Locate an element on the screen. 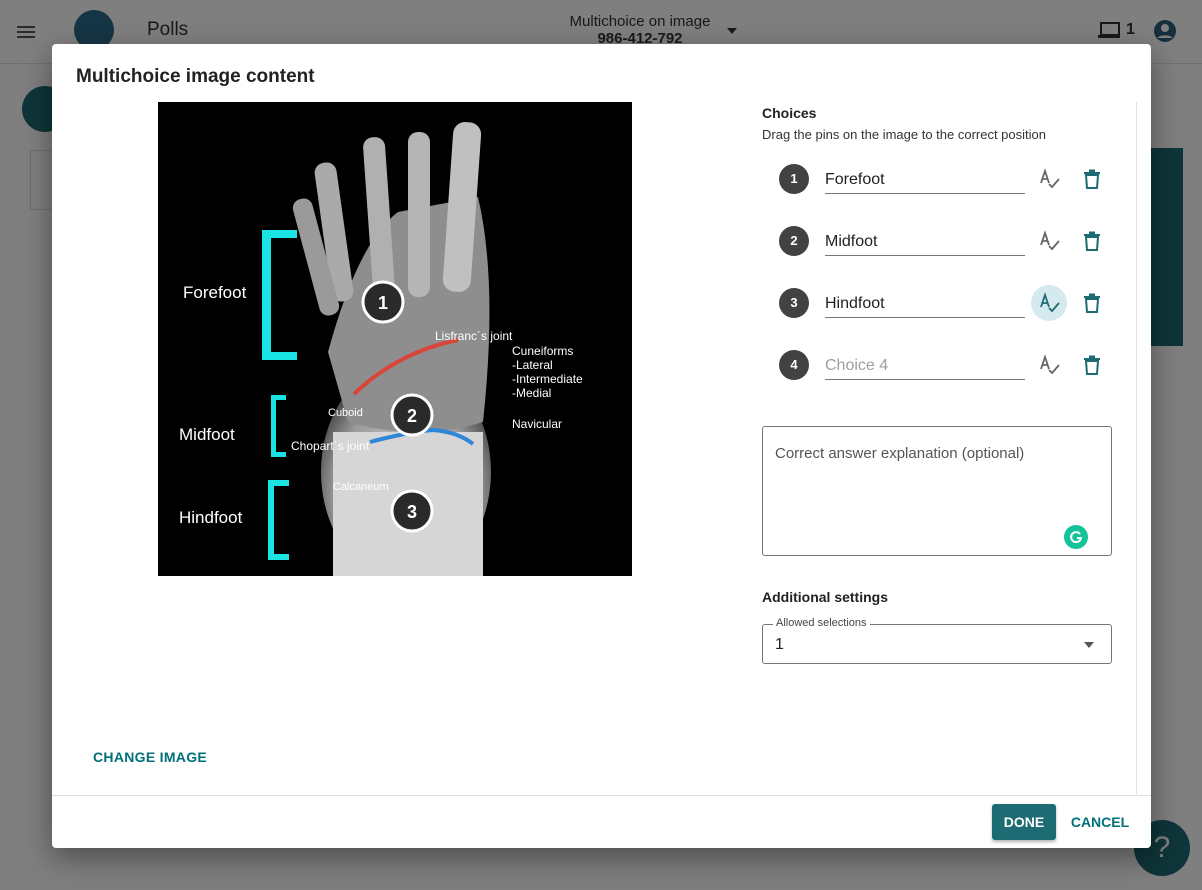 This screenshot has height=890, width=1202. svg-text: 1 is located at coordinates (383, 303).